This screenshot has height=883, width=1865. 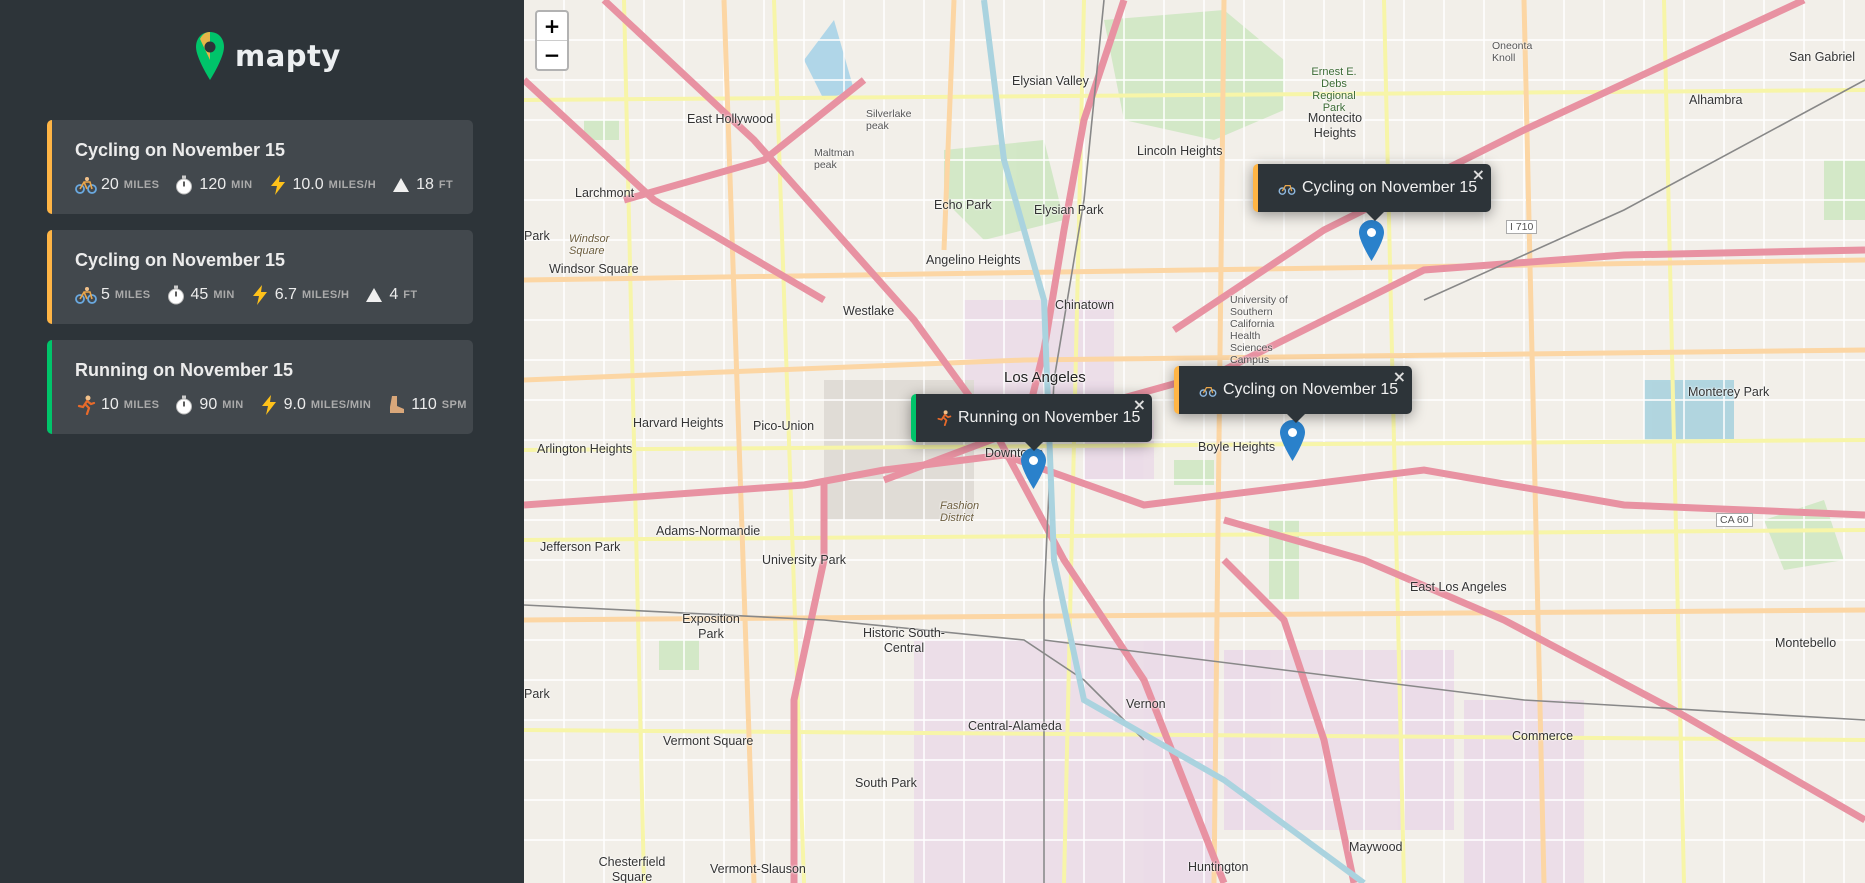 I want to click on map-label: Lincoln Heights, so click(x=1180, y=151).